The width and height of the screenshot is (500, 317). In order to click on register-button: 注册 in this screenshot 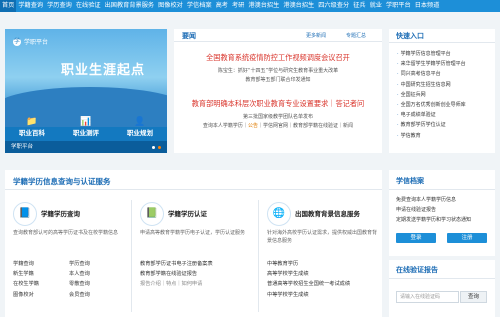, I will do `click(467, 238)`.